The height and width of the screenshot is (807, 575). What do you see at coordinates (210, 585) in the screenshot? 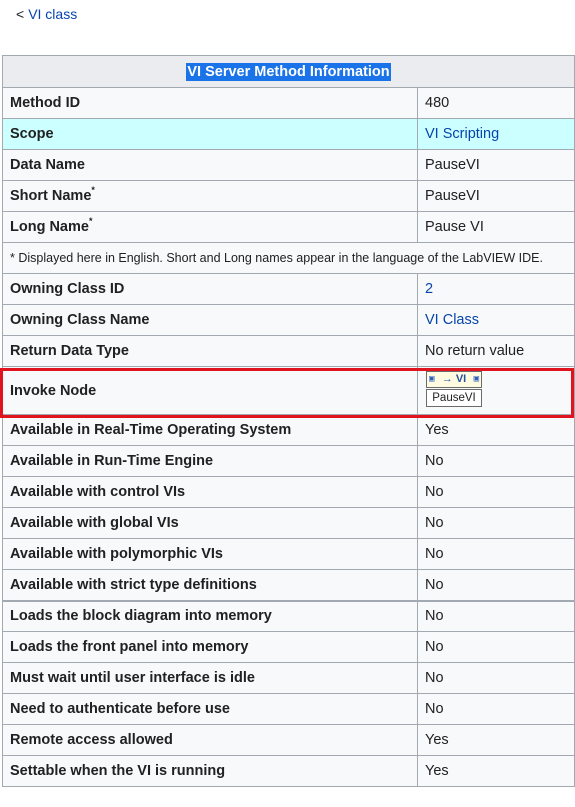
I see `row-label: Available with strict type definitions` at bounding box center [210, 585].